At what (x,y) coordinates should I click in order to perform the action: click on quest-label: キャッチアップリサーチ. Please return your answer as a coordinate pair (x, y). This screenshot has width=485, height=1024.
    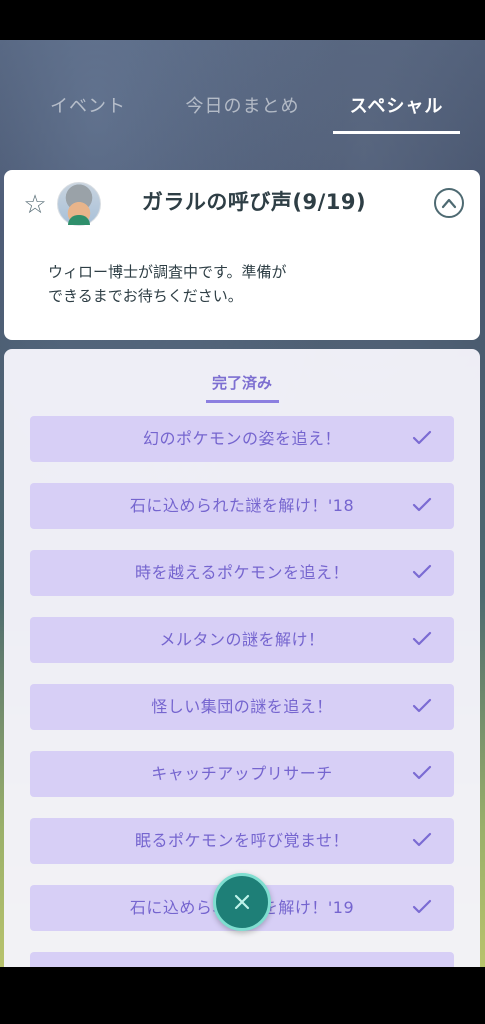
    Looking at the image, I should click on (242, 773).